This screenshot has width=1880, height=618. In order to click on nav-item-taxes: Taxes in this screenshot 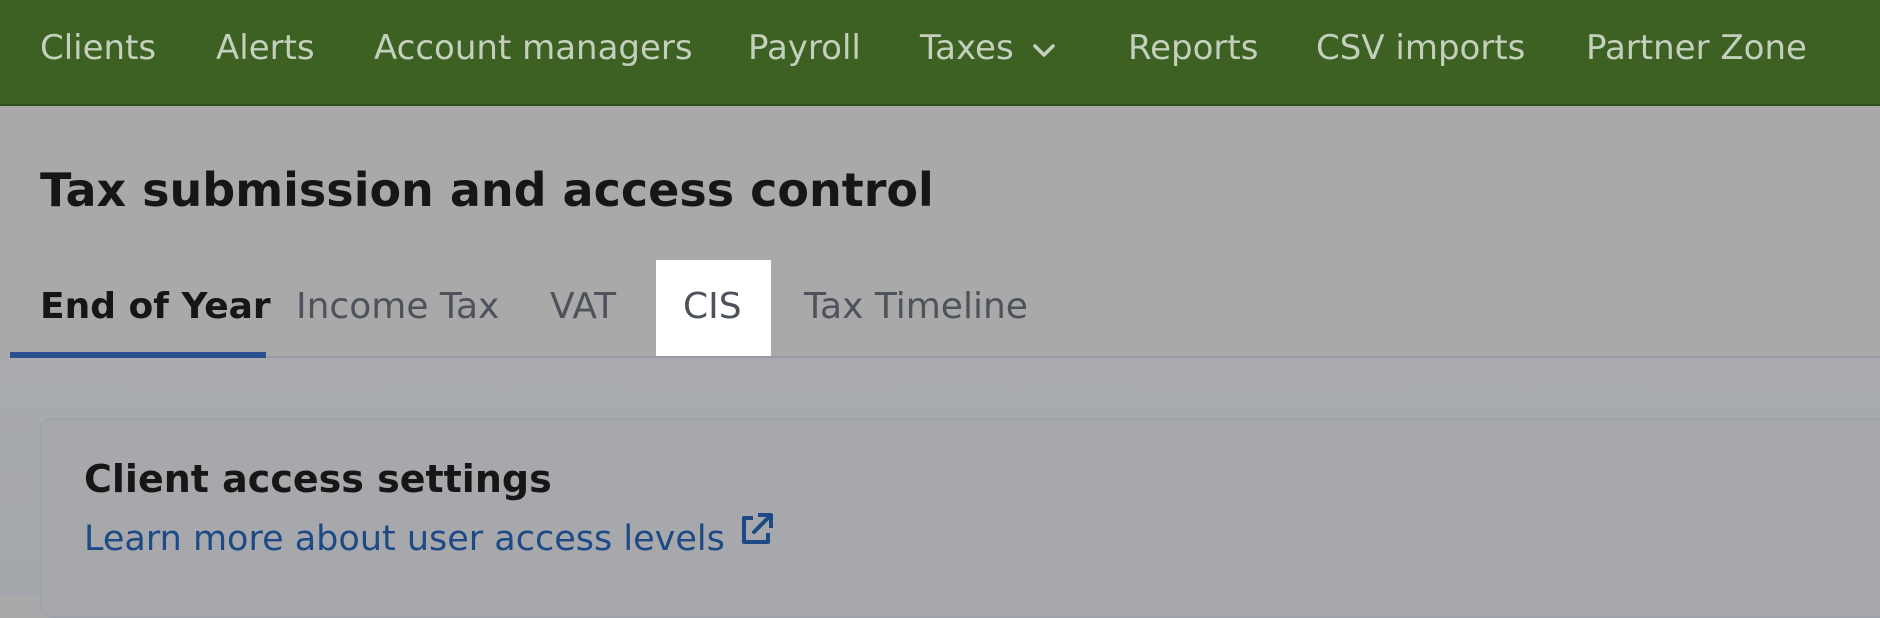, I will do `click(988, 48)`.